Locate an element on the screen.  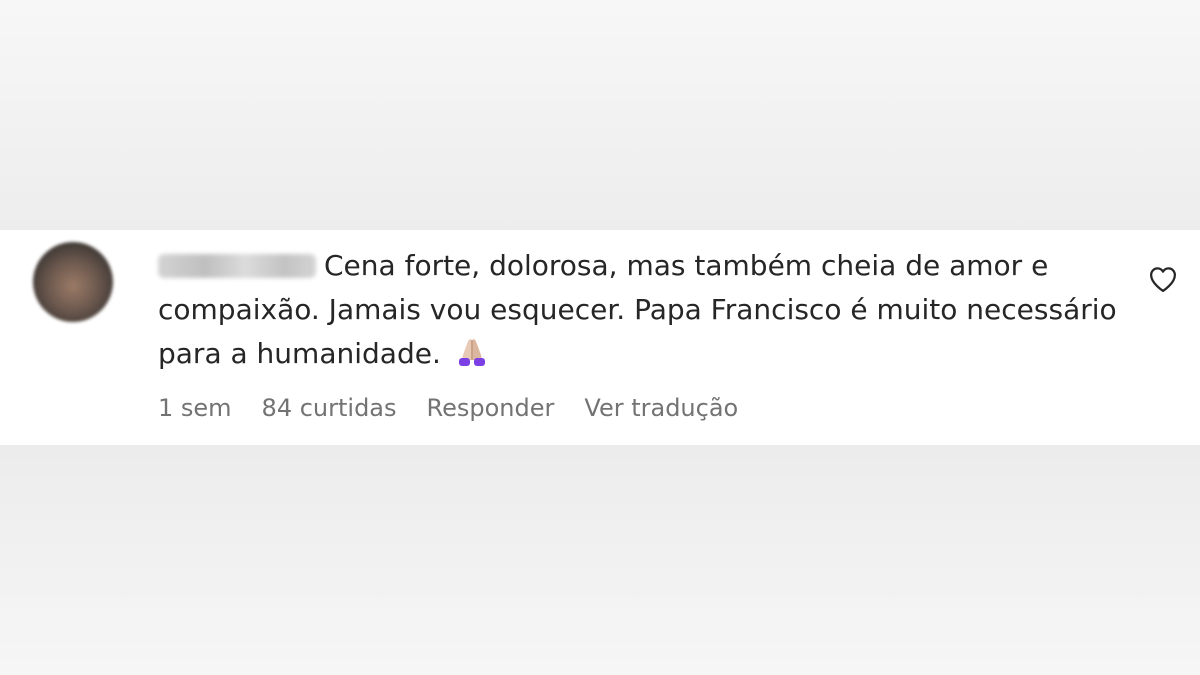
likes-count-link: 84 curtidas is located at coordinates (329, 408).